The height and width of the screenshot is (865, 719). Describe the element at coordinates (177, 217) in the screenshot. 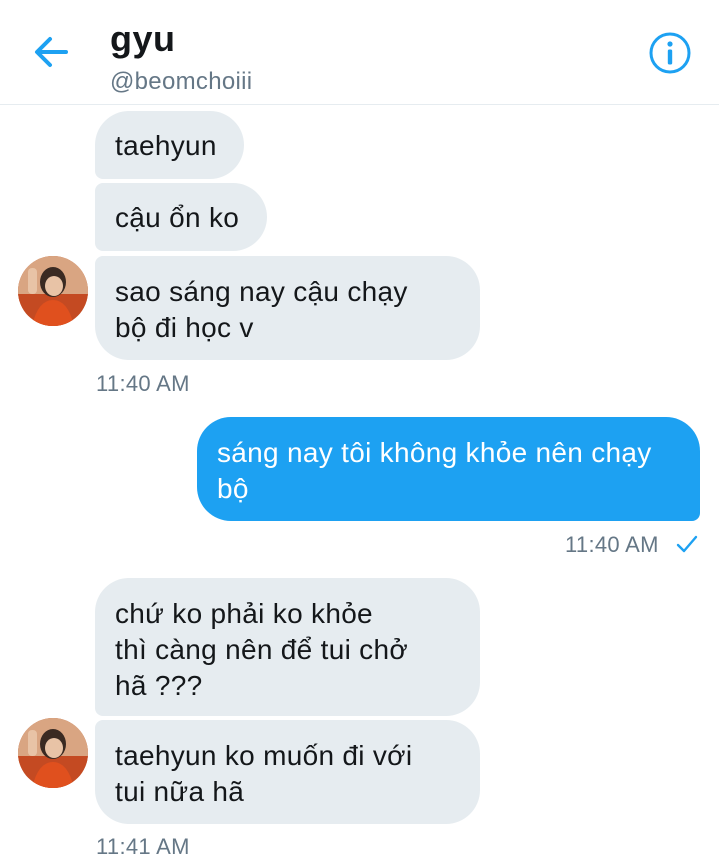

I see `message-text: cậu ổn ko` at that location.